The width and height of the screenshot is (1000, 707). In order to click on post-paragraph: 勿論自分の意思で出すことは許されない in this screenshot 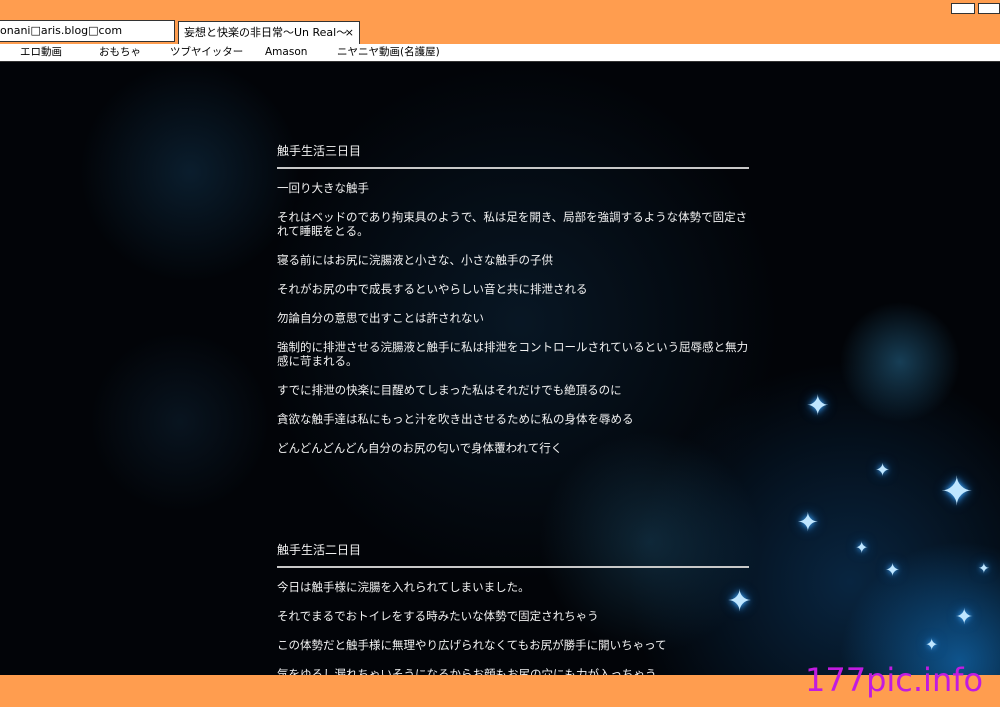, I will do `click(380, 318)`.